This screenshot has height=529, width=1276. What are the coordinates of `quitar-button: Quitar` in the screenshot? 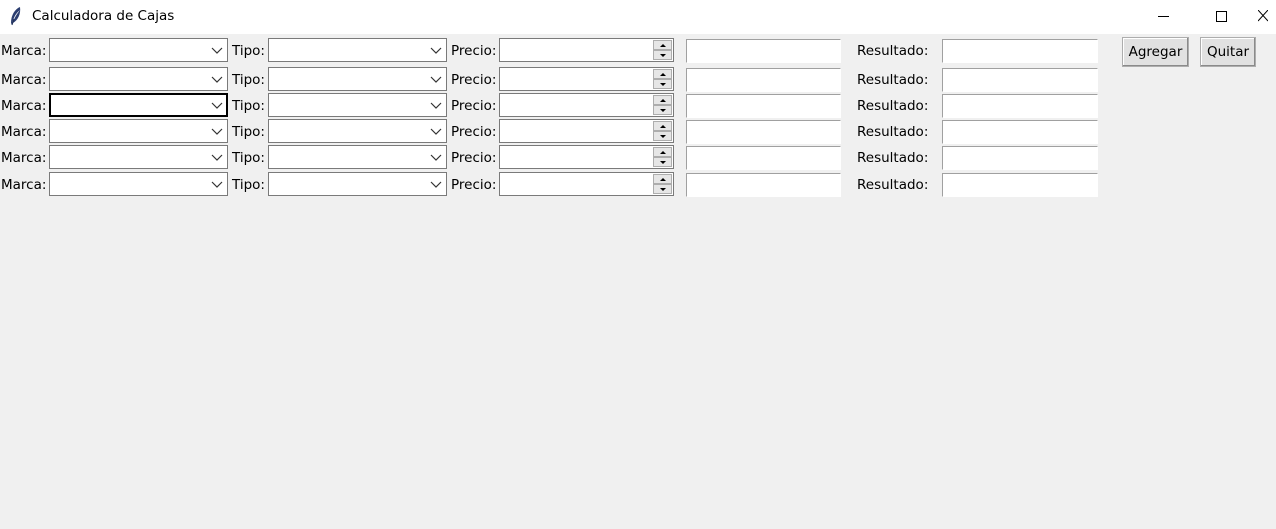 It's located at (1228, 52).